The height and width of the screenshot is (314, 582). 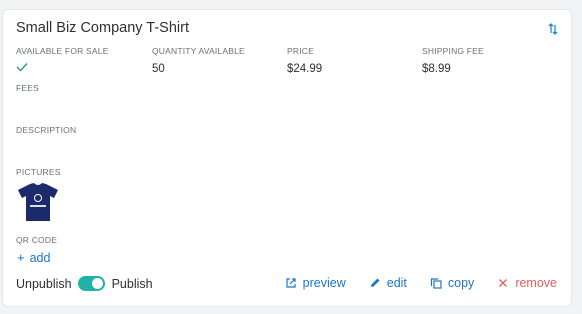 I want to click on price-label: PRICE, so click(x=300, y=51).